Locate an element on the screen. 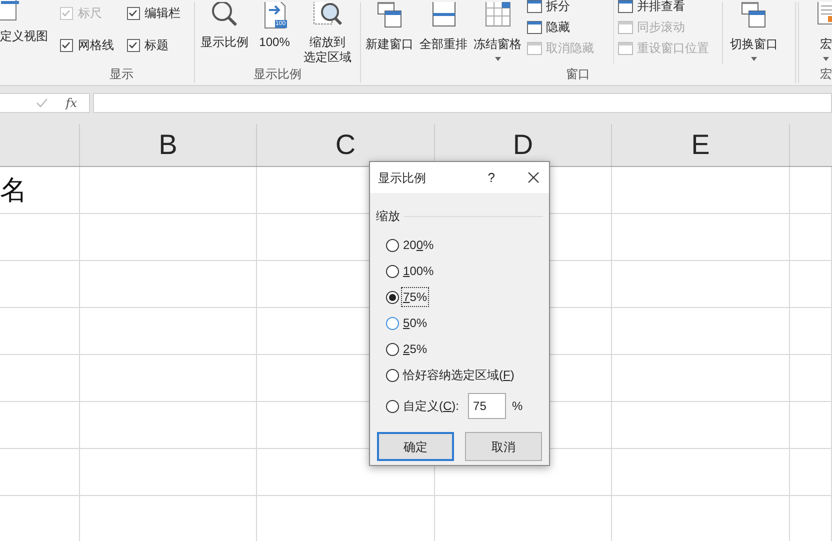  window-option: 隐藏 is located at coordinates (567, 27).